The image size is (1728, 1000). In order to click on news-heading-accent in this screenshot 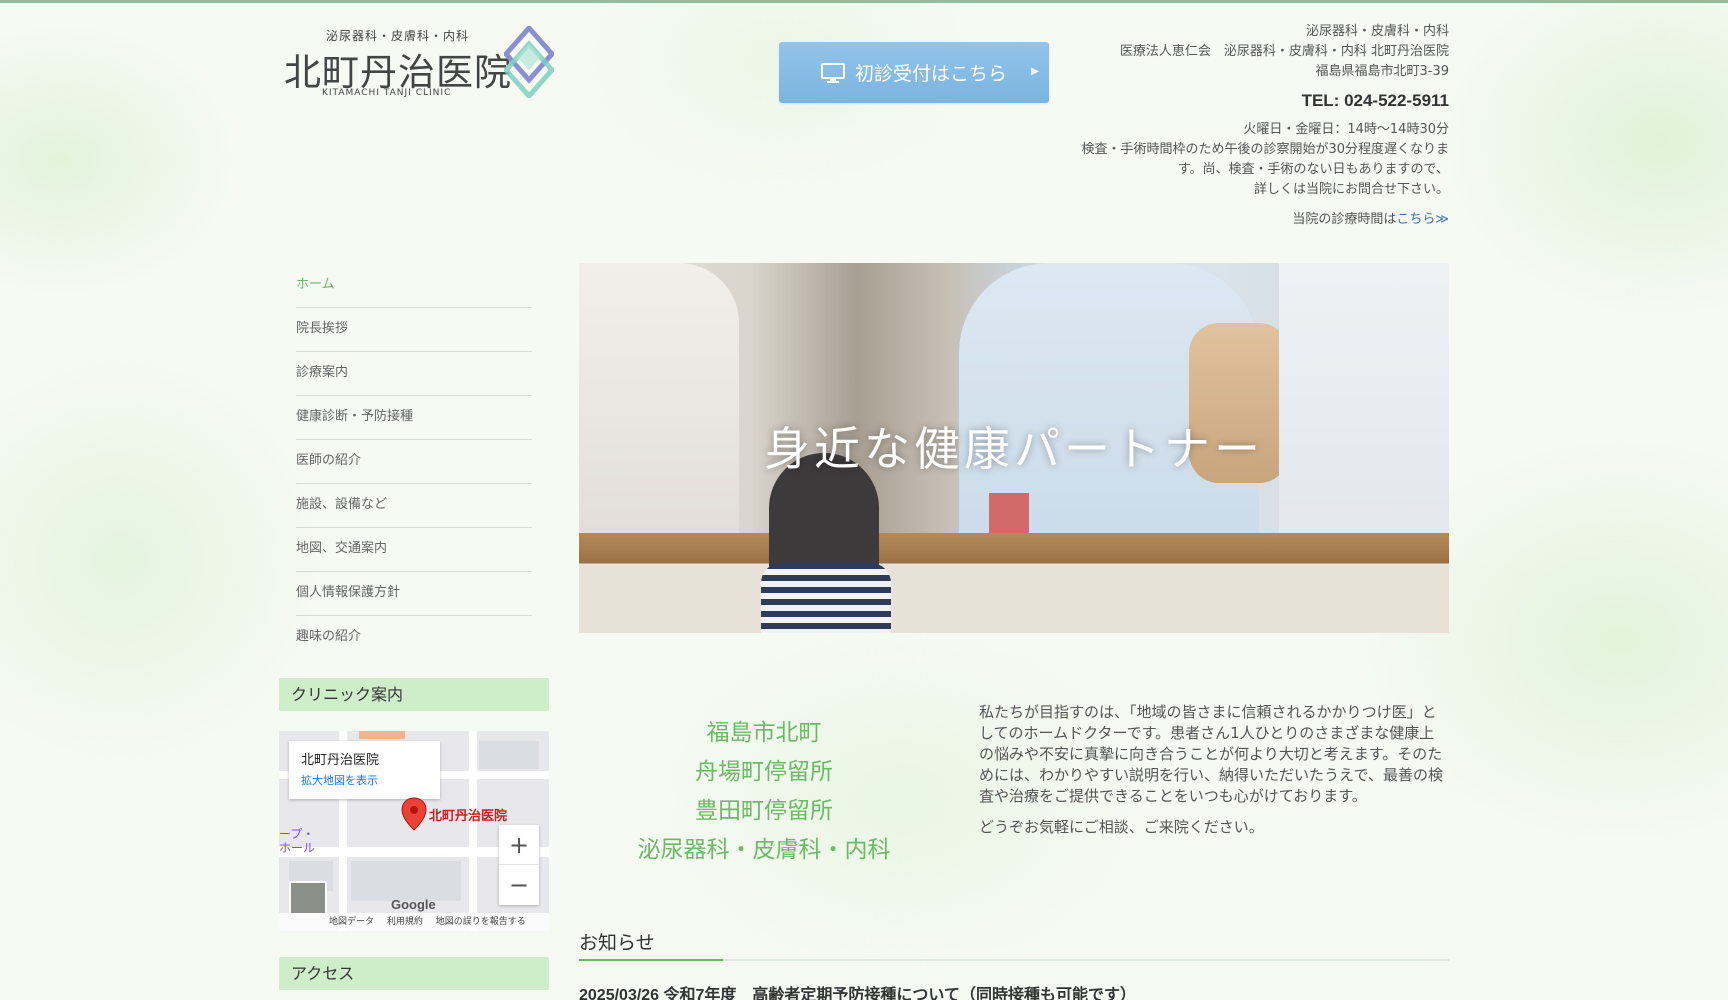, I will do `click(651, 960)`.